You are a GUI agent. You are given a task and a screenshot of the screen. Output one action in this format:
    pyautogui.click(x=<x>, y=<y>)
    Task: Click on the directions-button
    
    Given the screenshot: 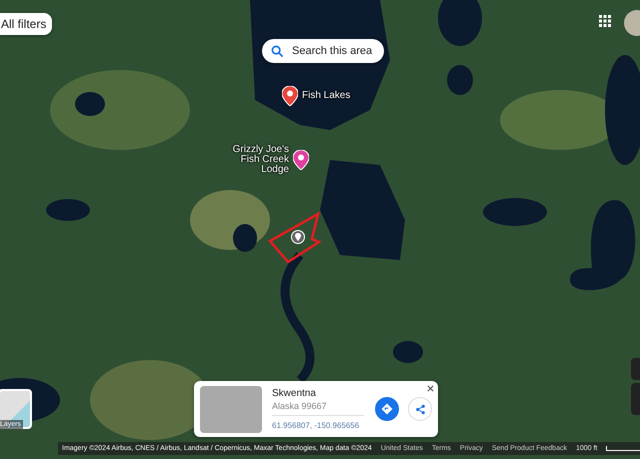 What is the action you would take?
    pyautogui.click(x=387, y=409)
    